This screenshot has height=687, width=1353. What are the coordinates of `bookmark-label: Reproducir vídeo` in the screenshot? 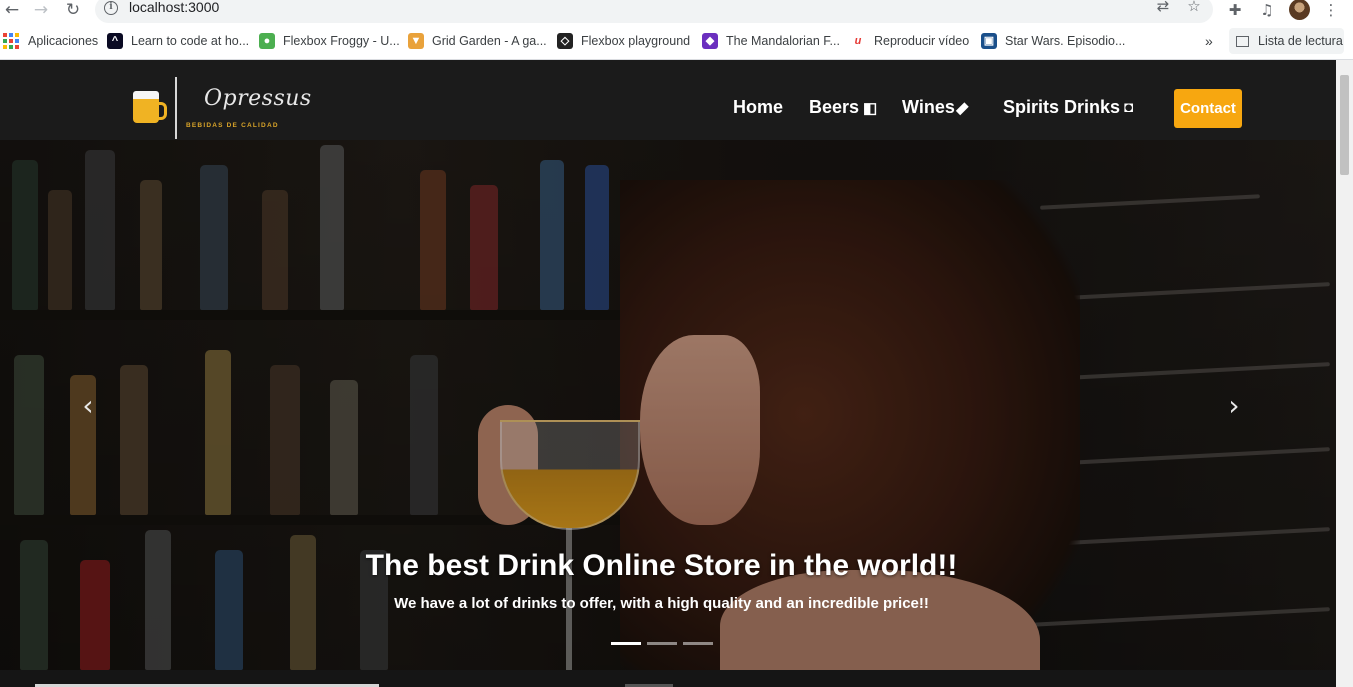 It's located at (922, 41).